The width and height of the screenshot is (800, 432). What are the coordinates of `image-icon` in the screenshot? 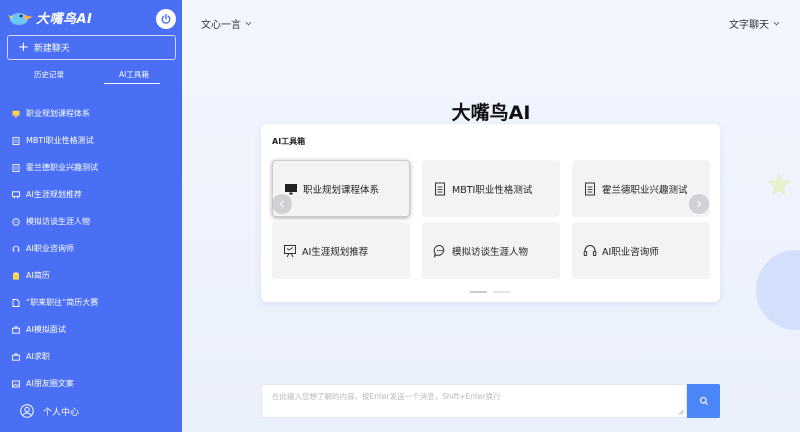 It's located at (16, 384).